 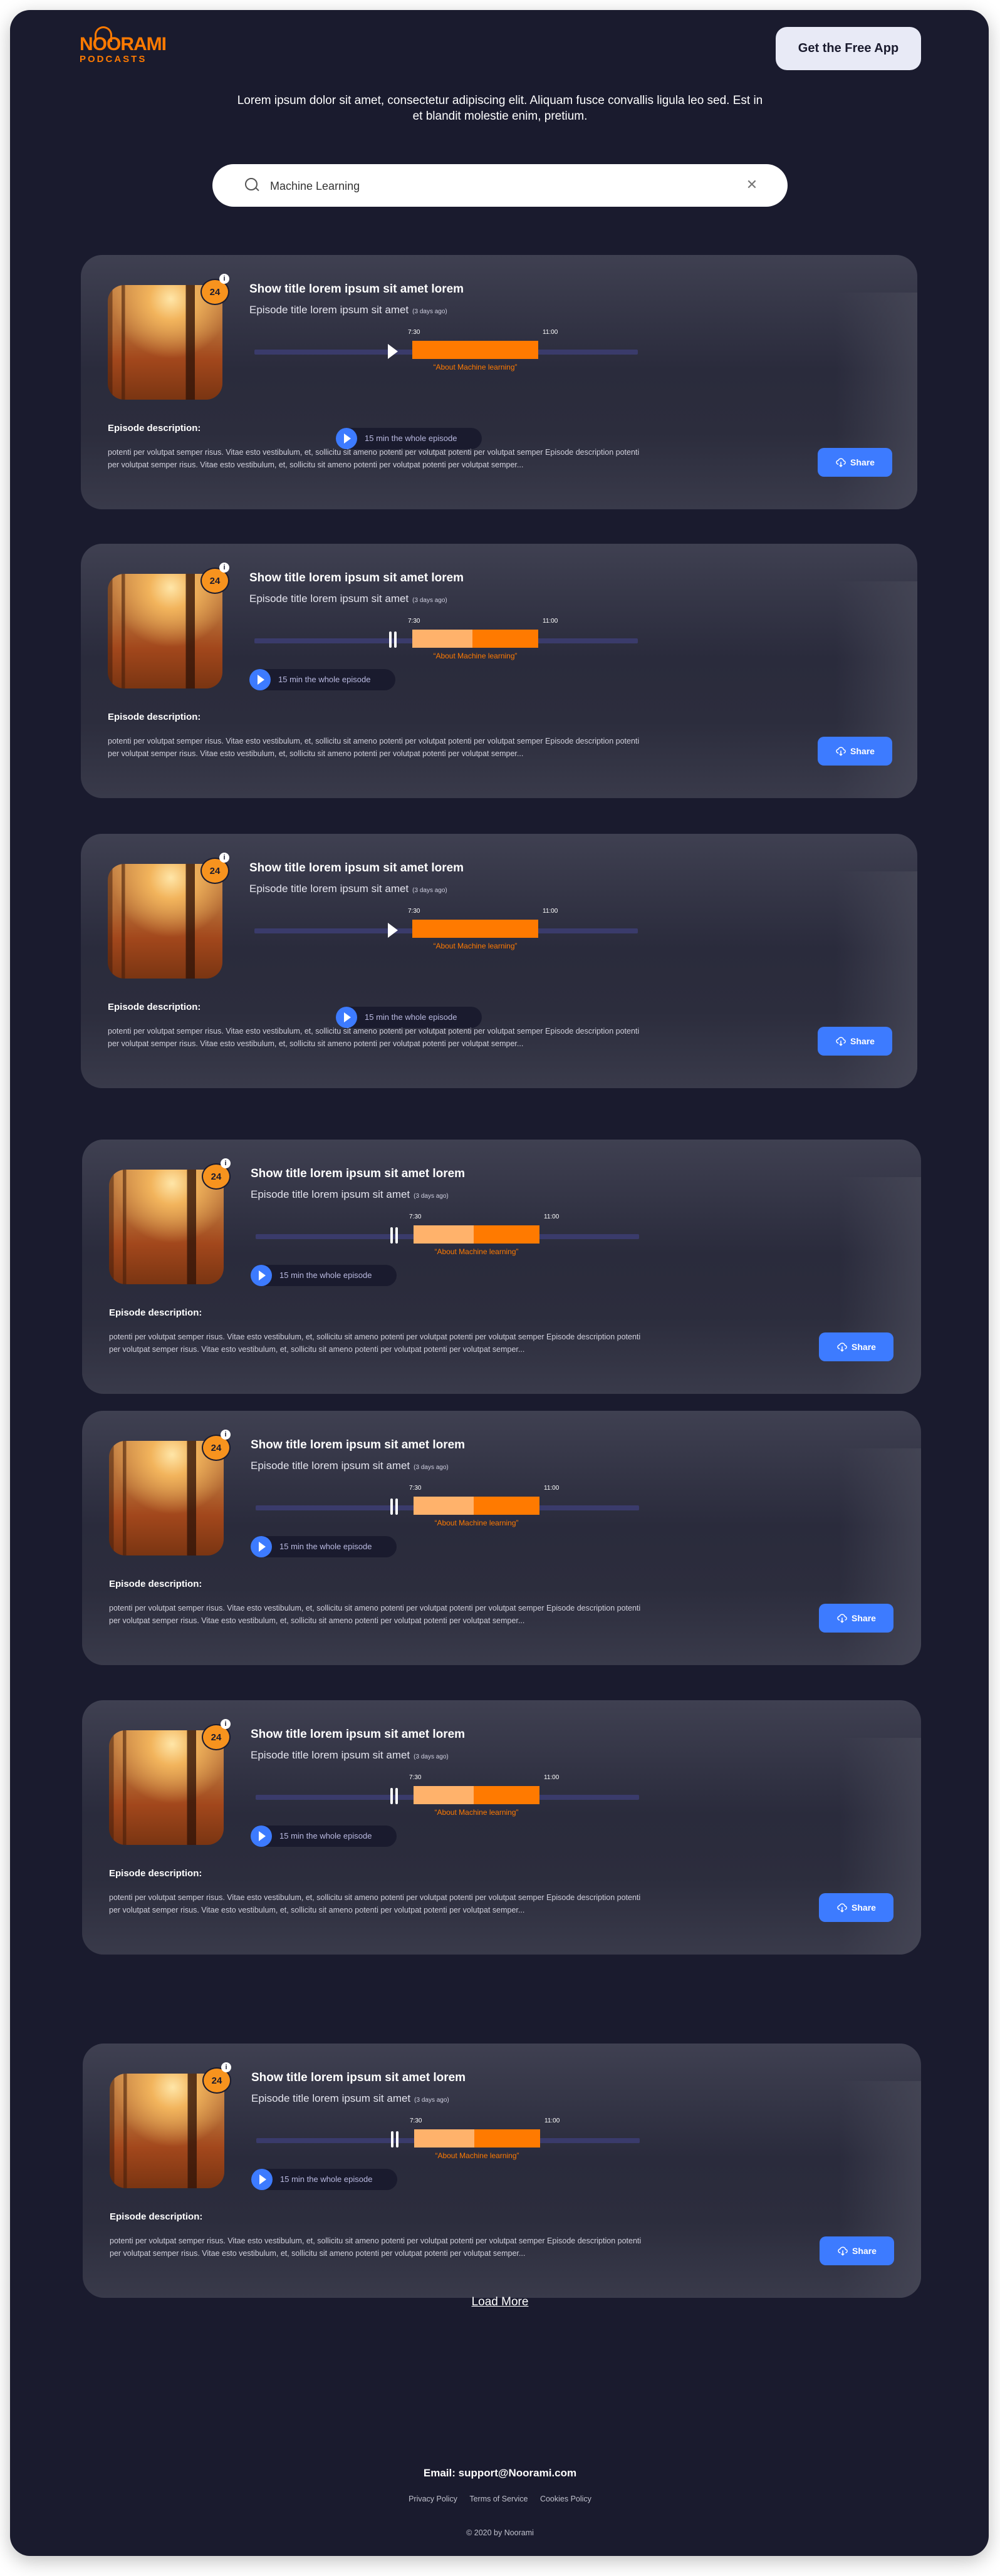 What do you see at coordinates (433, 2499) in the screenshot?
I see `privacy-policy-link: Privacy Policy` at bounding box center [433, 2499].